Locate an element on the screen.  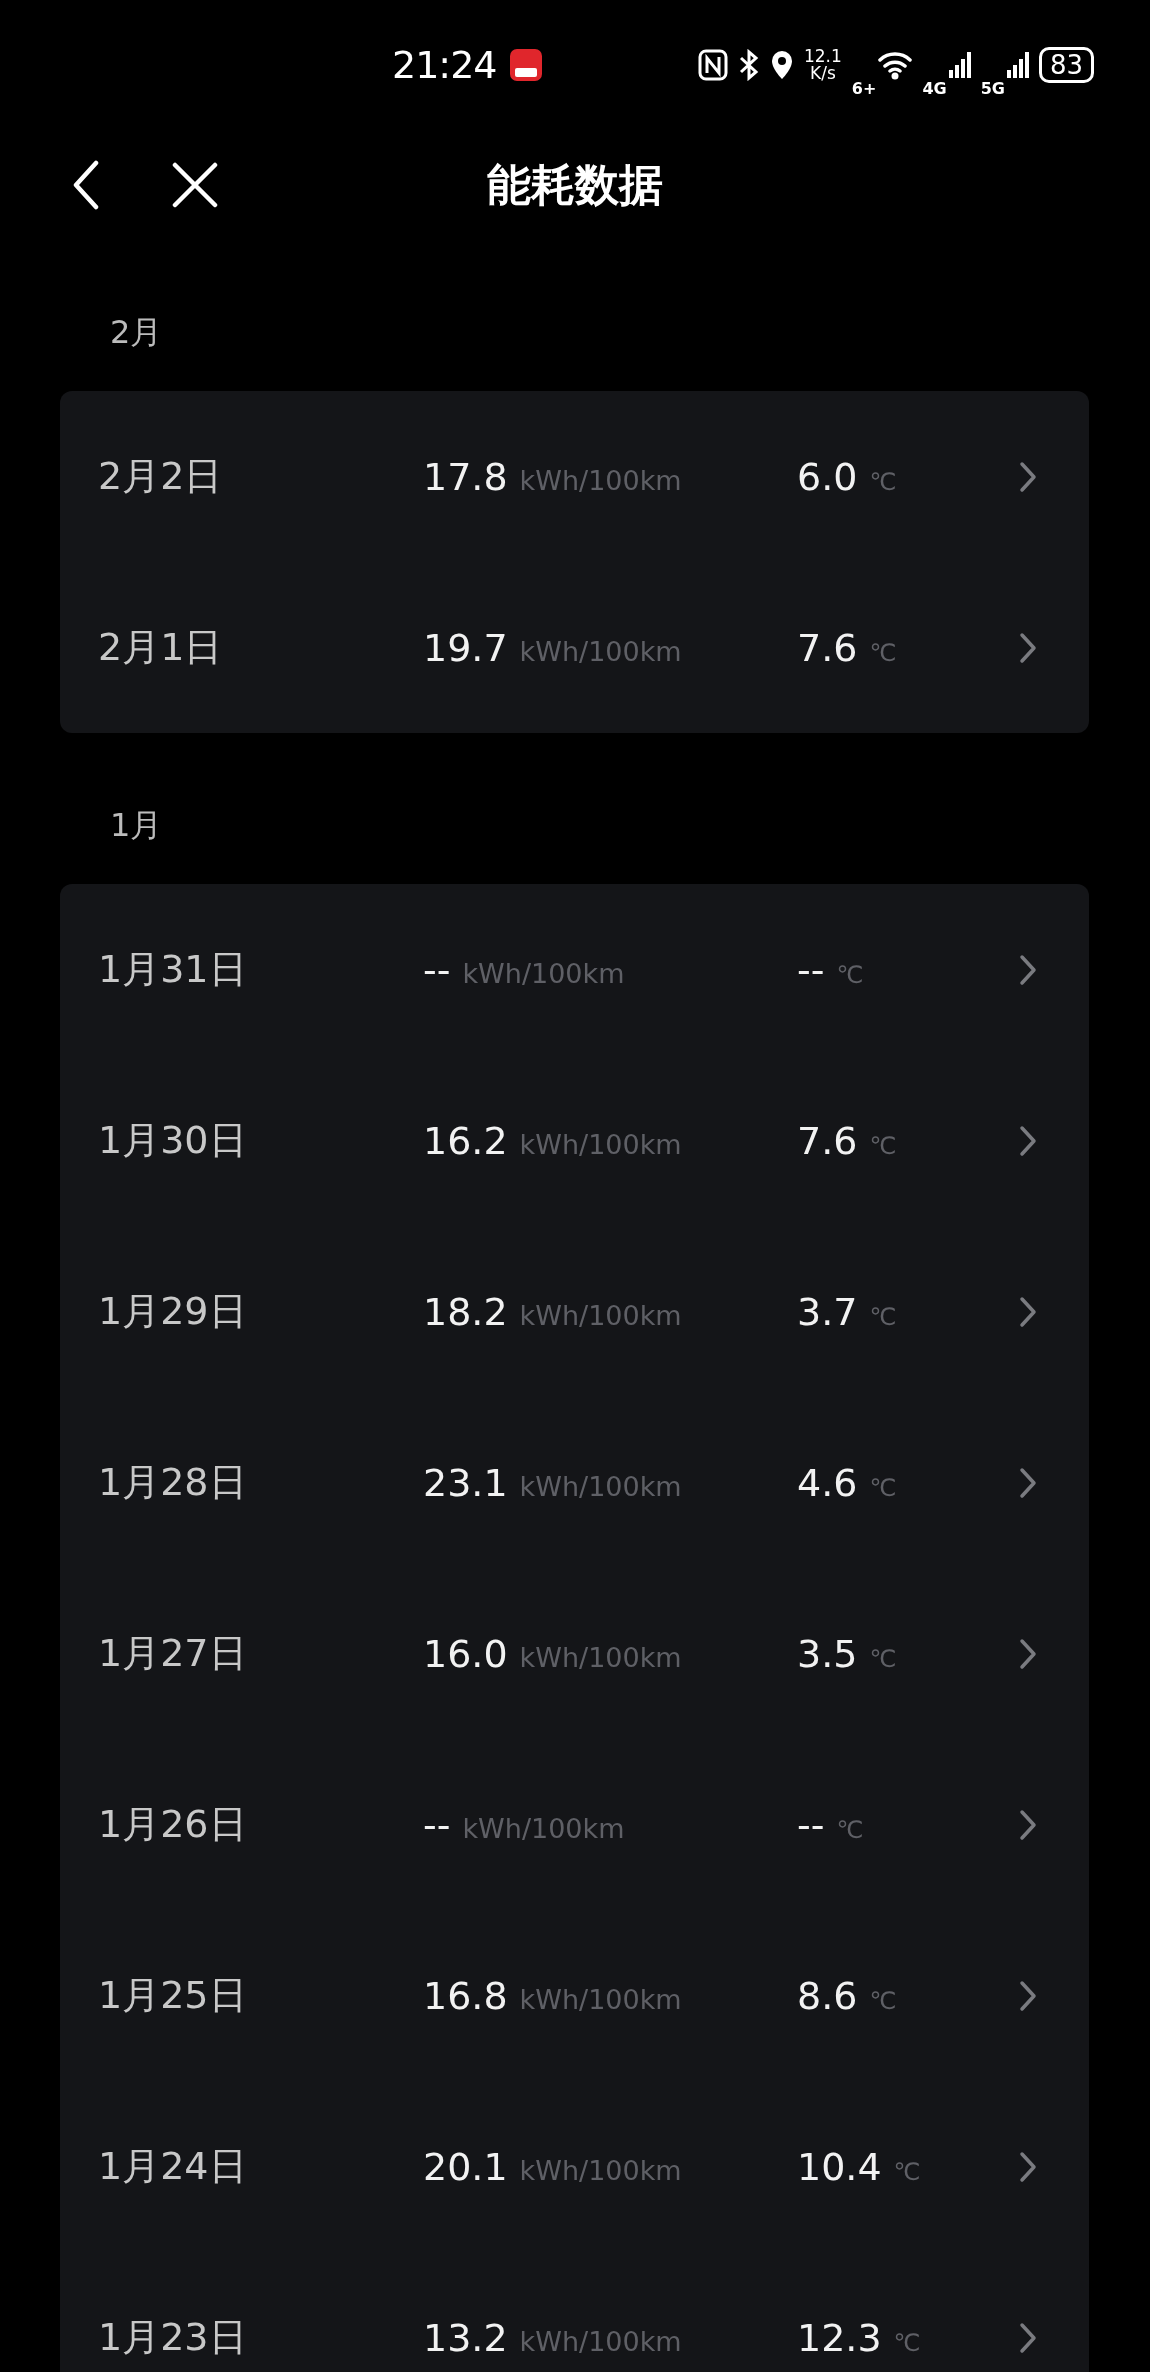
consumption-value: 18.2 is located at coordinates (465, 1311).